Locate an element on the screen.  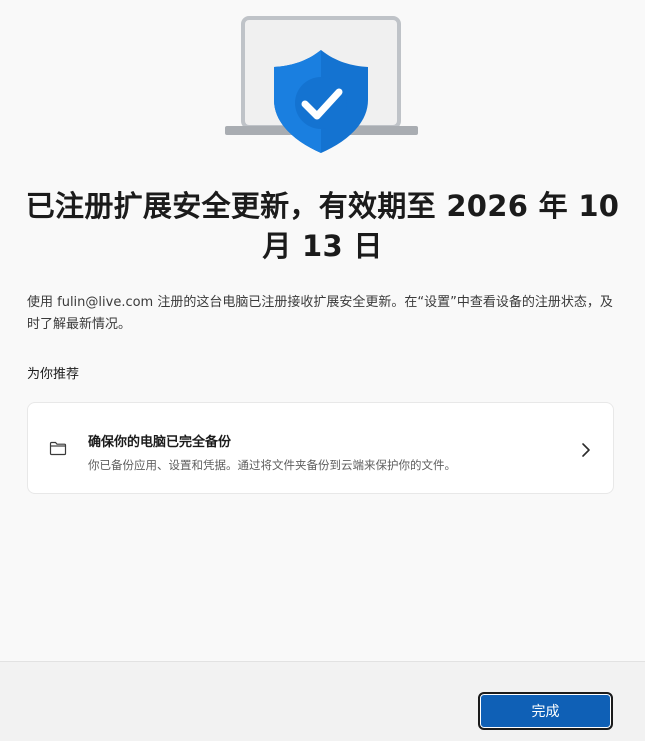
recommend-section-label: 为你推荐 is located at coordinates (53, 374).